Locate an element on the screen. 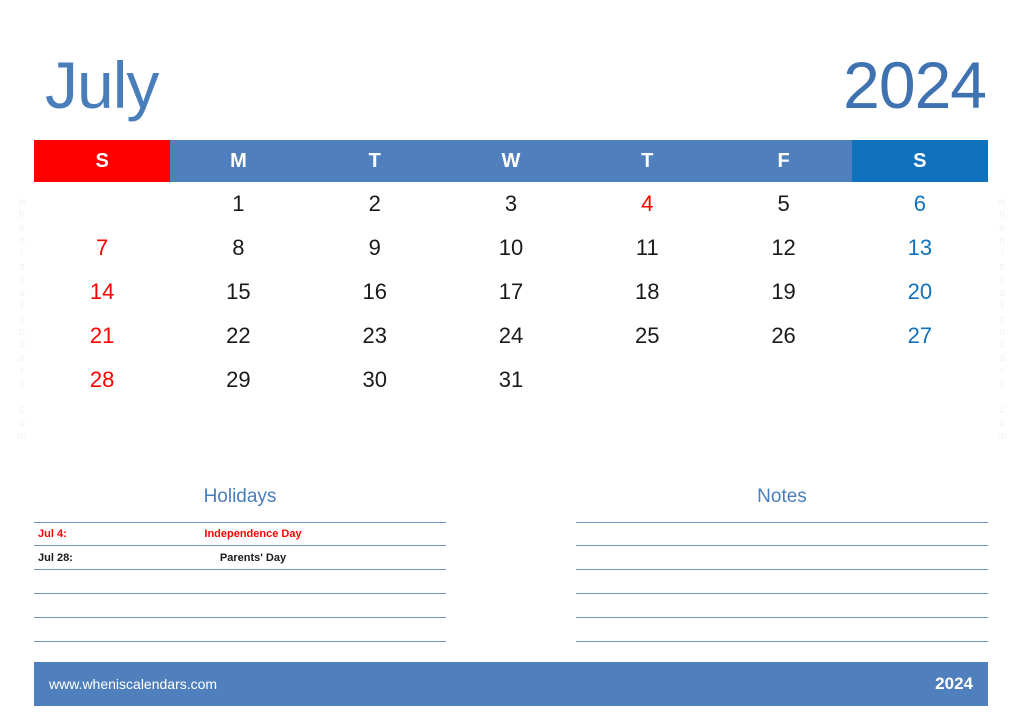  notes-panel: Notes is located at coordinates (782, 565).